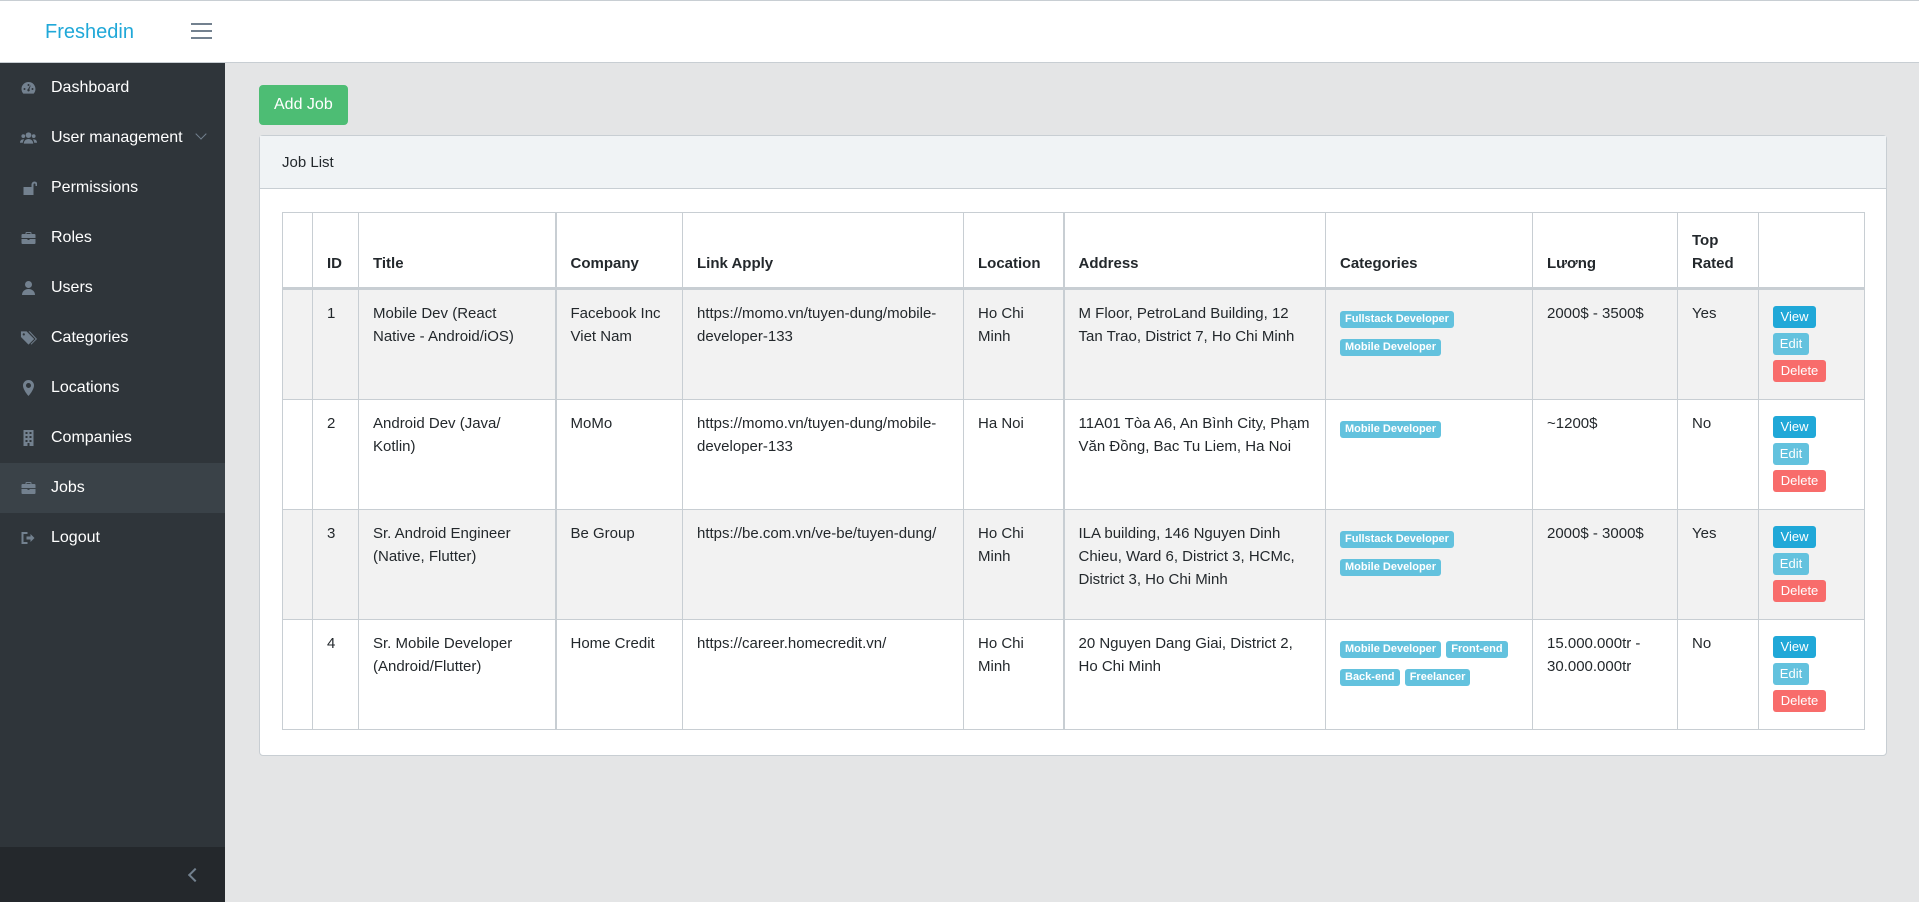 The height and width of the screenshot is (902, 1919). Describe the element at coordinates (112, 238) in the screenshot. I see `sidebar-item-roles: Roles` at that location.